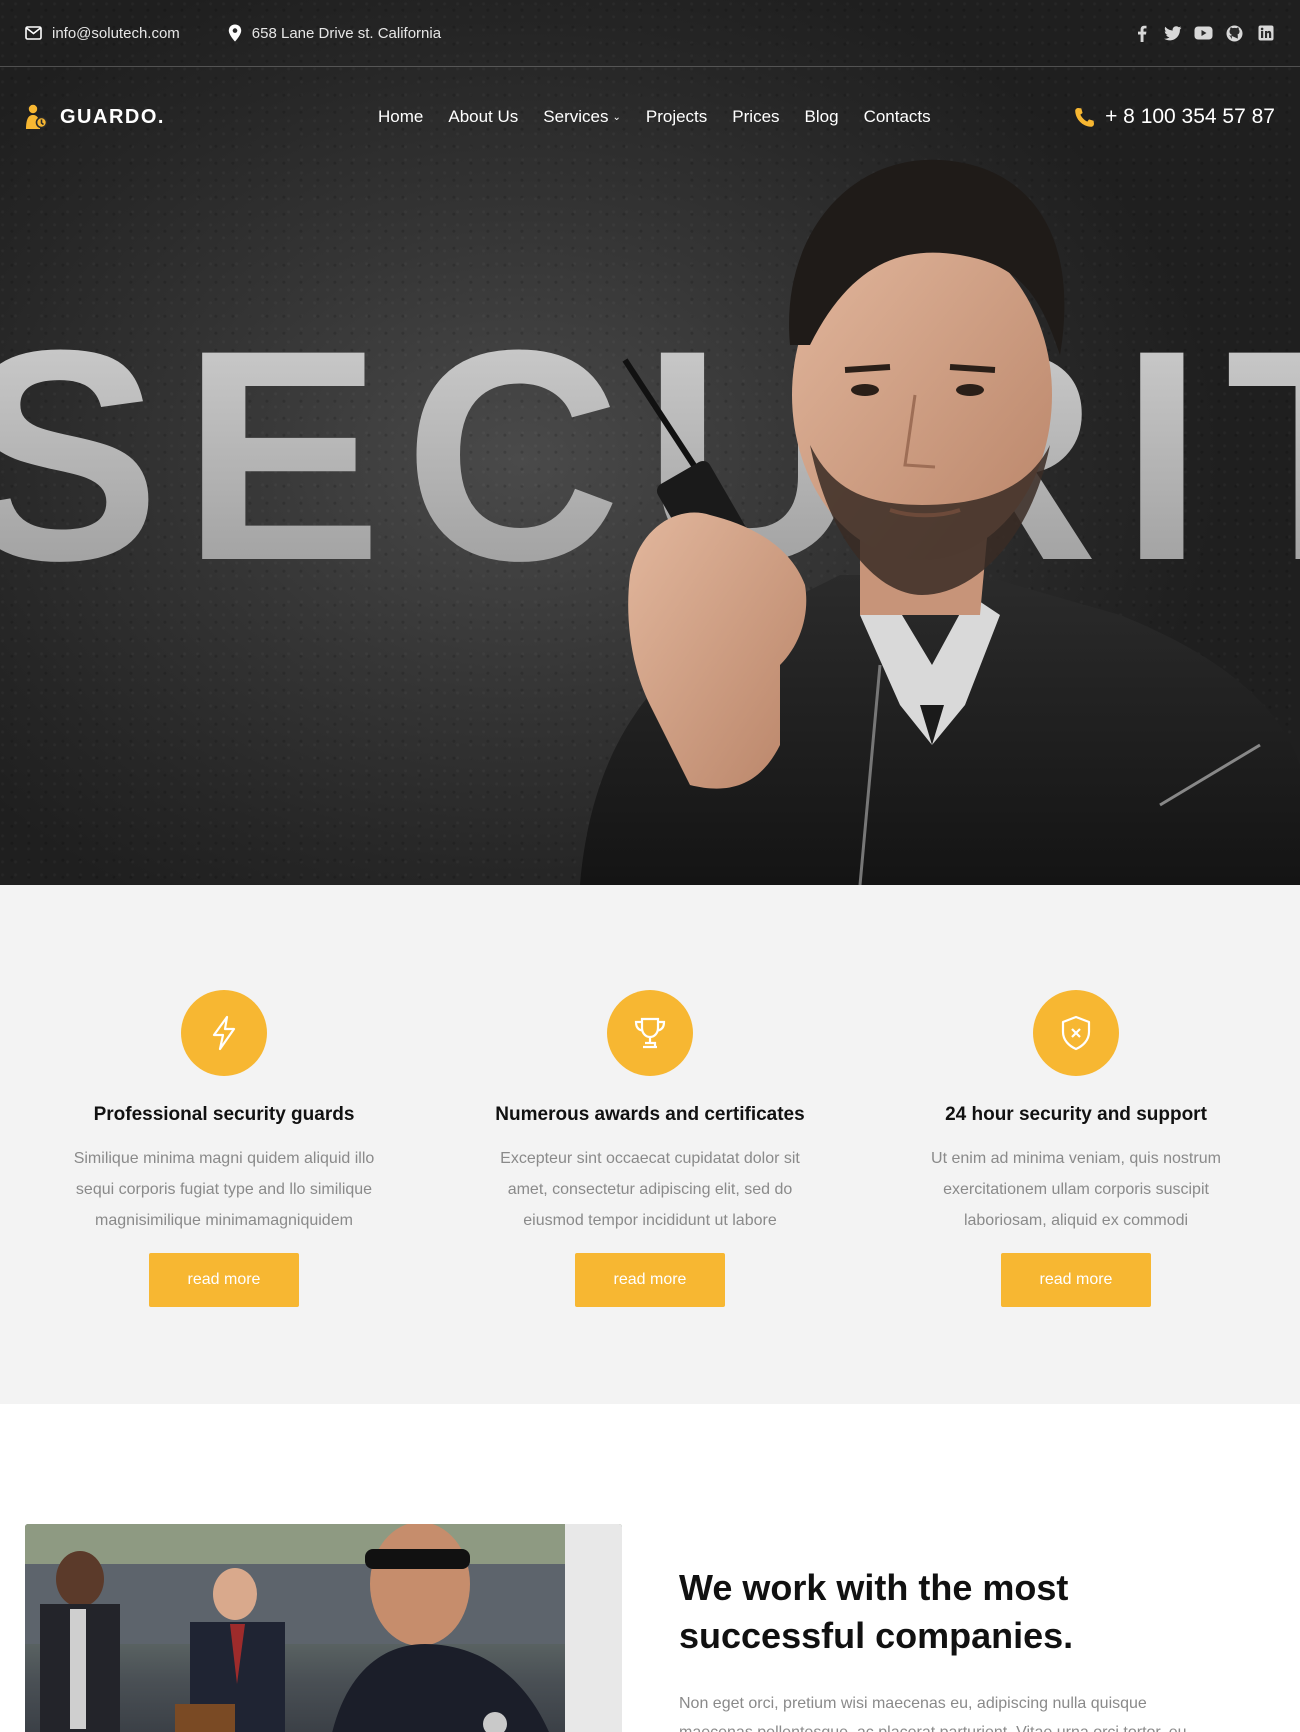  I want to click on phone-contact: + 8 100 354 57 87, so click(1174, 117).